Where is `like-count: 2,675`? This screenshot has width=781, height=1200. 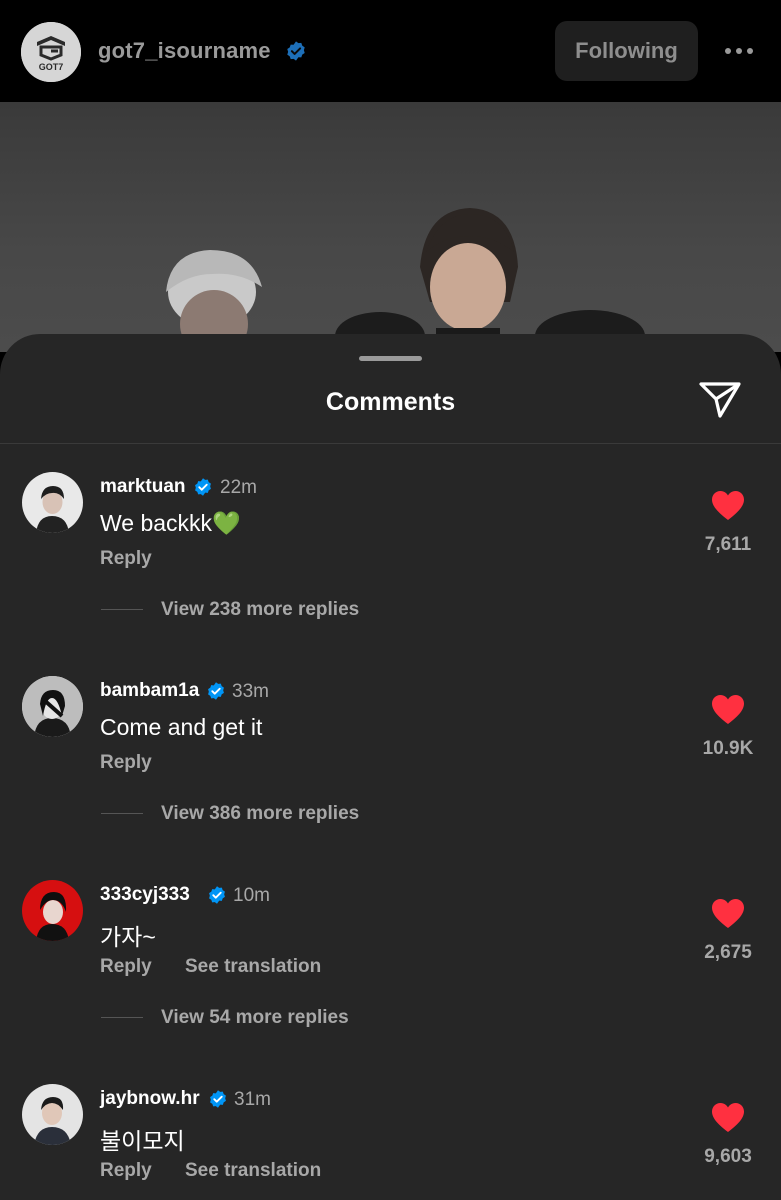
like-count: 2,675 is located at coordinates (728, 952).